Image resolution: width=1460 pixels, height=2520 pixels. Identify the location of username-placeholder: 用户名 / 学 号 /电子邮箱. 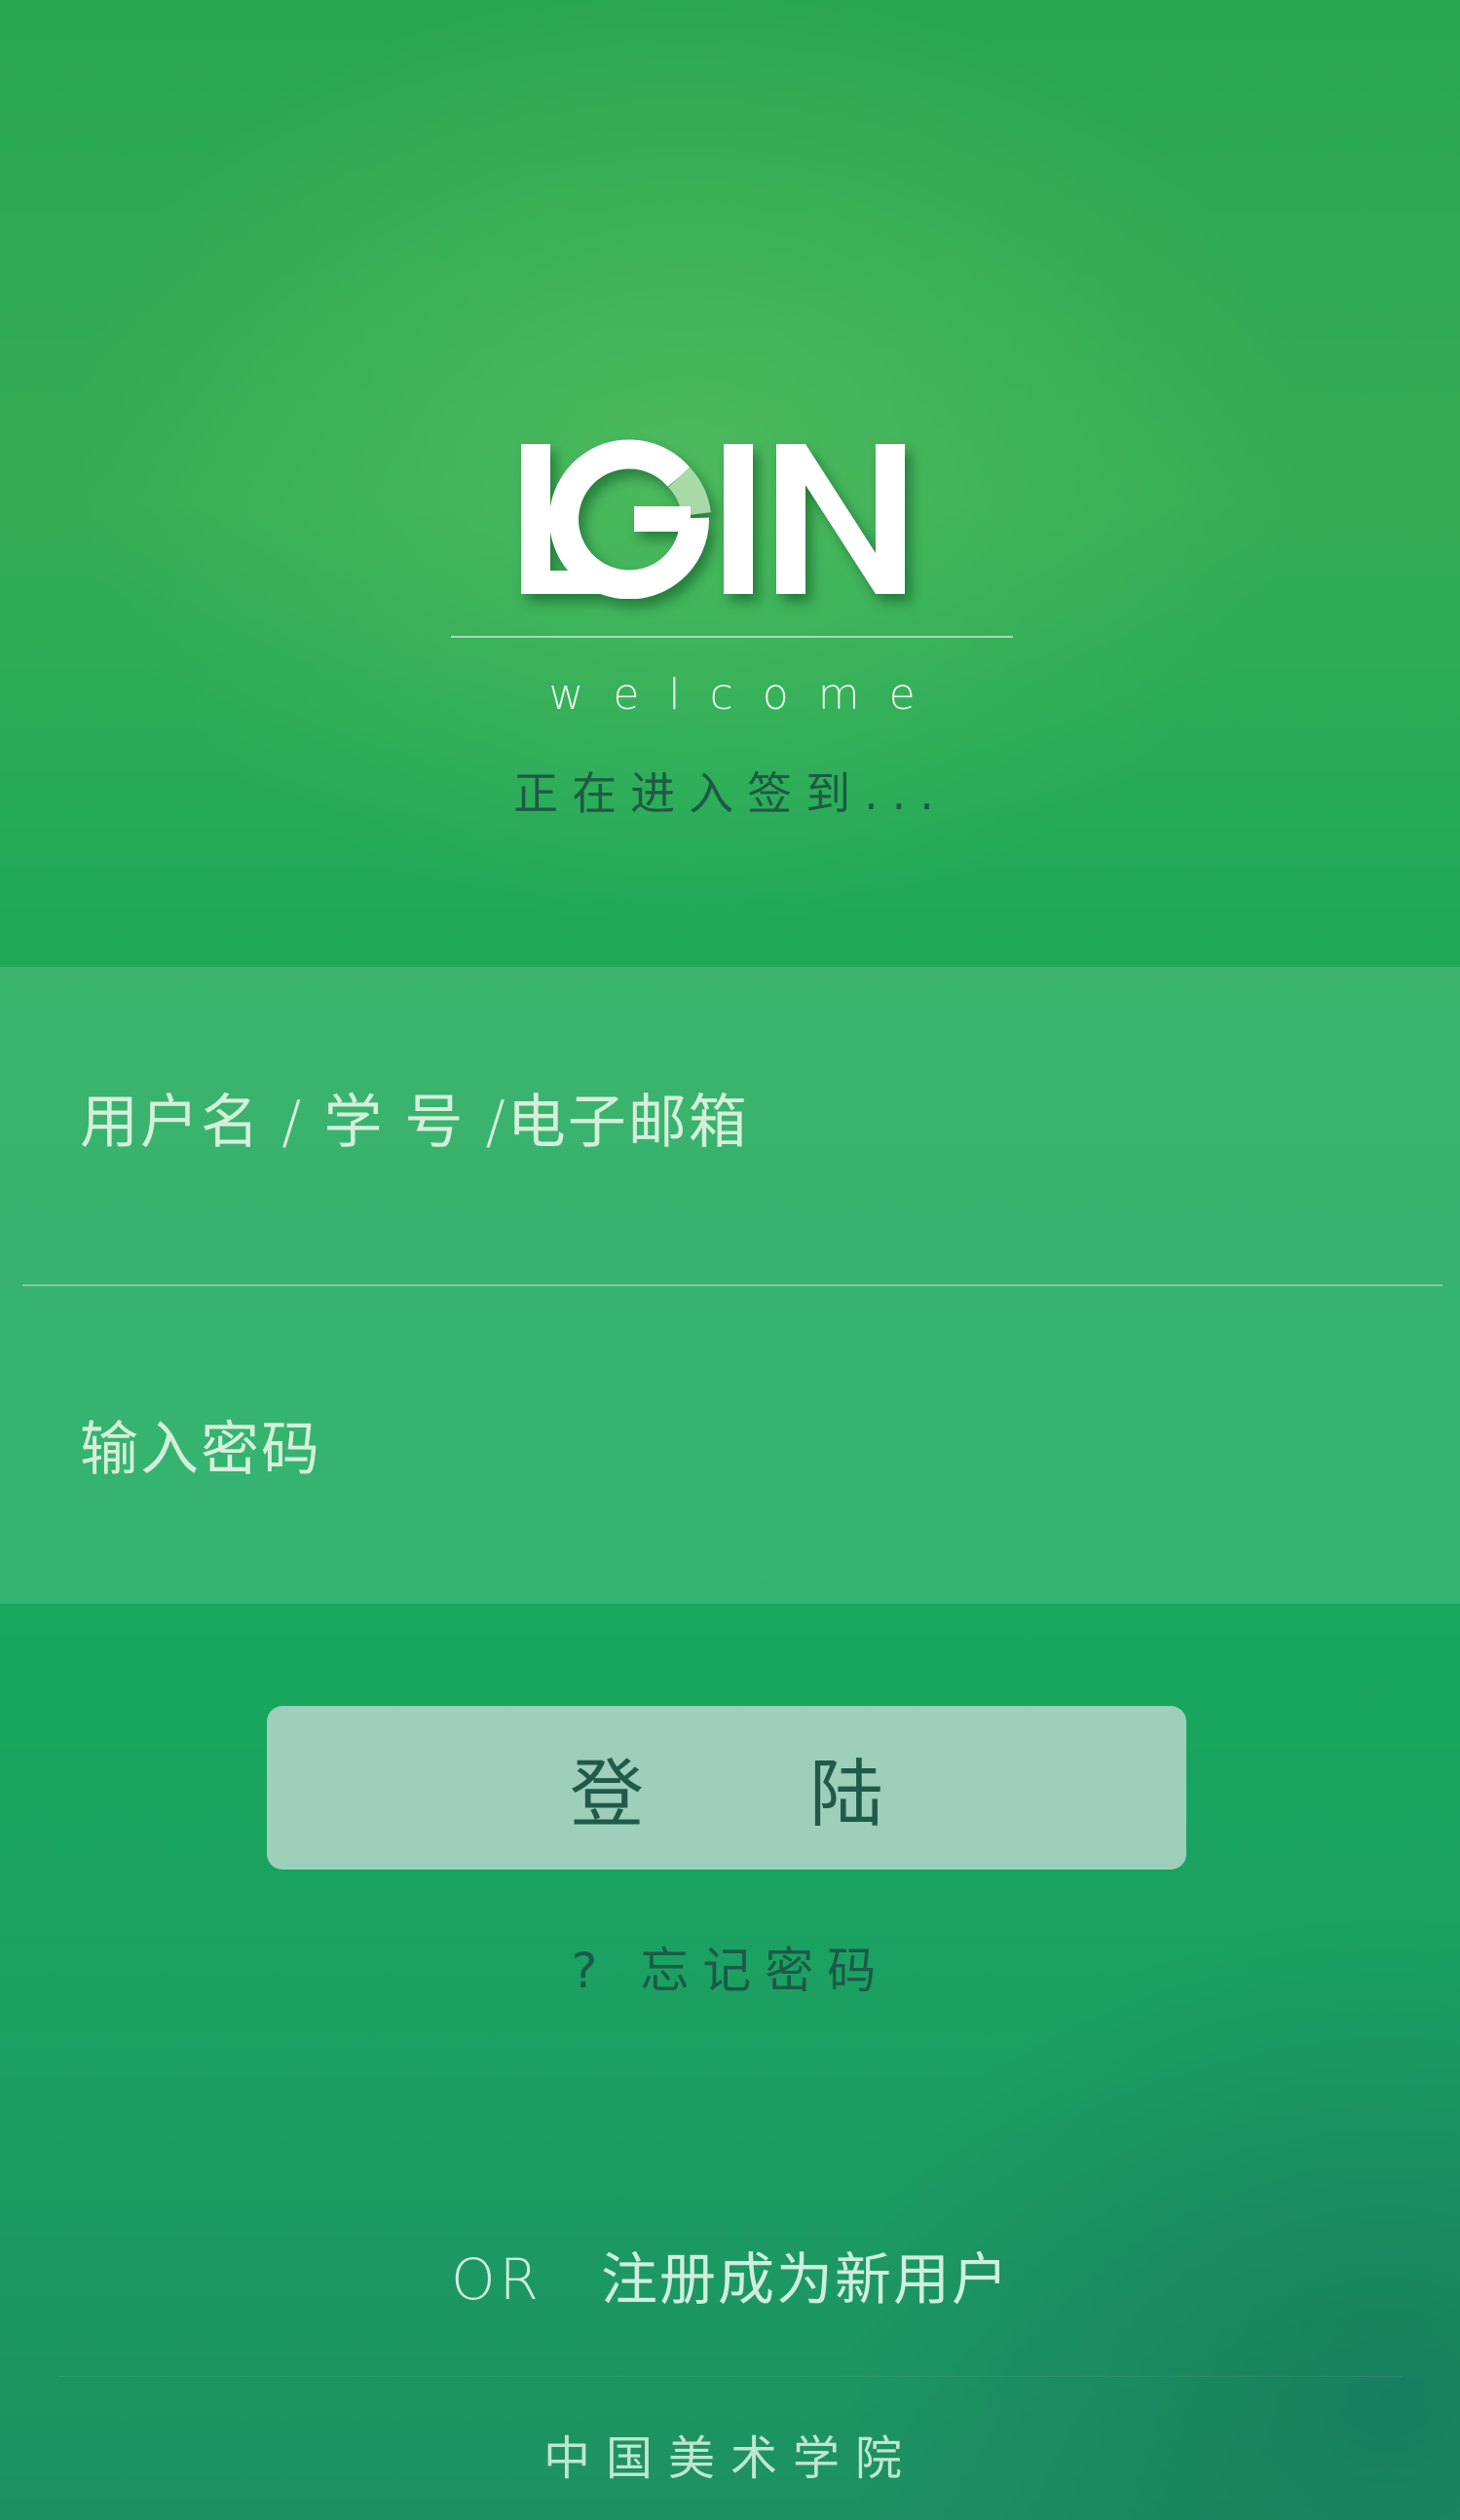
(415, 1123).